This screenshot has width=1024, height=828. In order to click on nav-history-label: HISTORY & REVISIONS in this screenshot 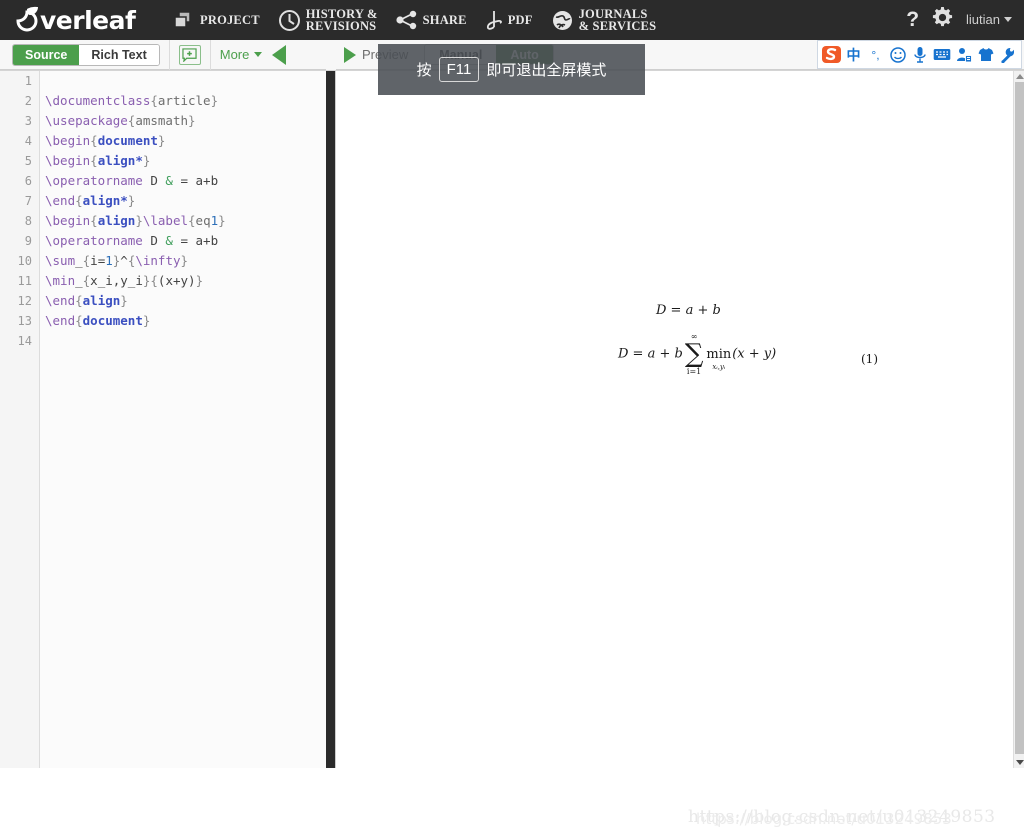, I will do `click(341, 20)`.